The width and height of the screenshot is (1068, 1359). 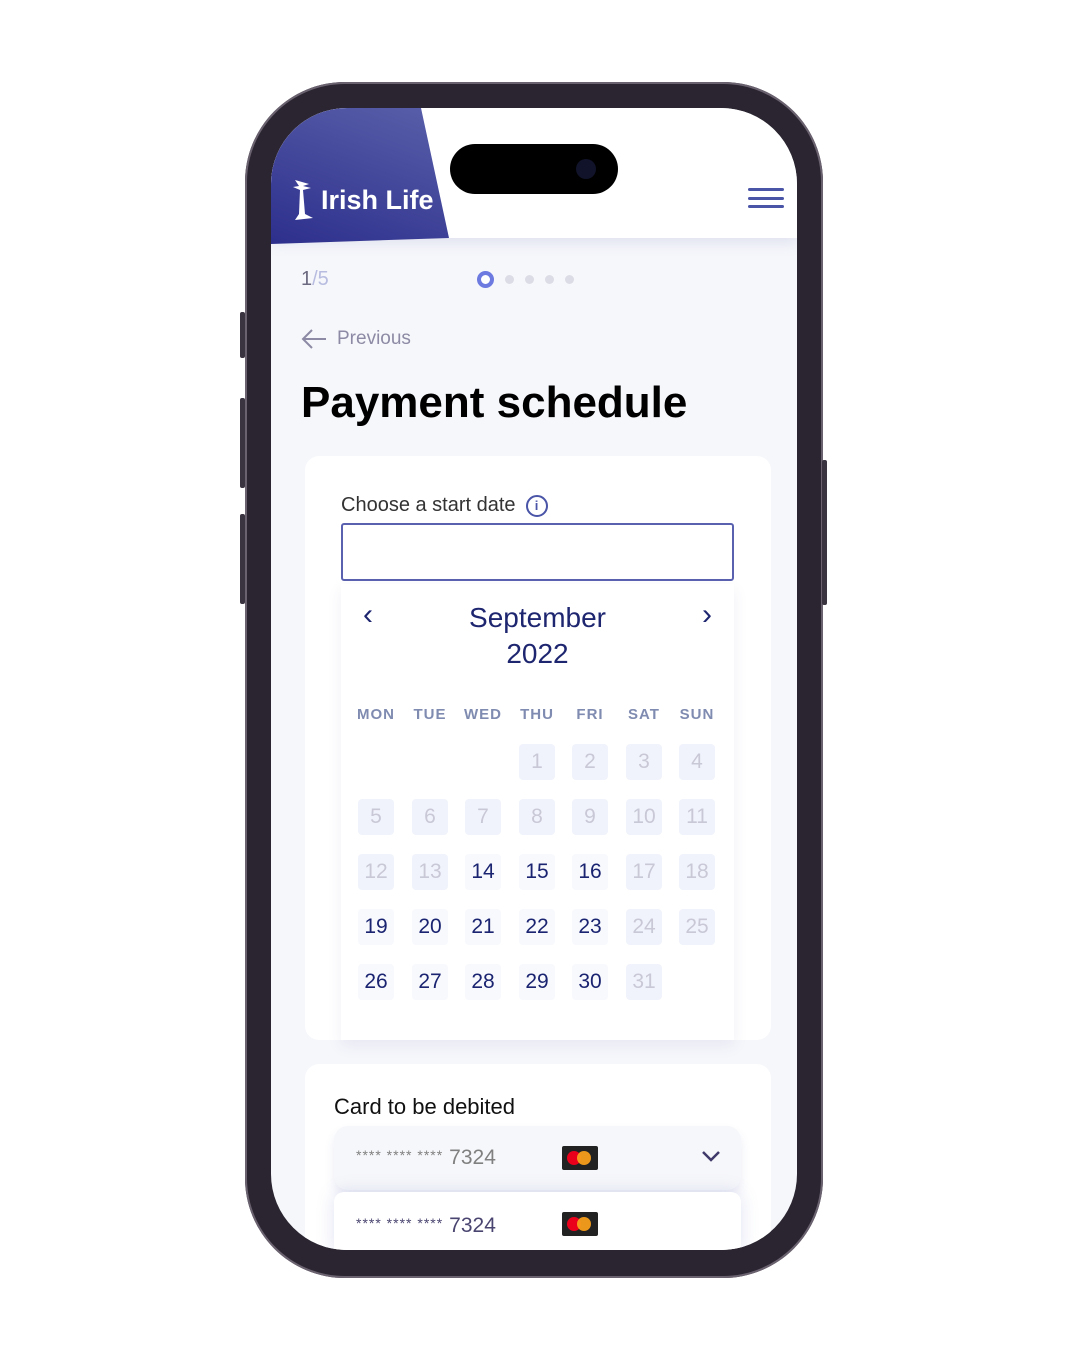 What do you see at coordinates (537, 552) in the screenshot?
I see `start-date-input` at bounding box center [537, 552].